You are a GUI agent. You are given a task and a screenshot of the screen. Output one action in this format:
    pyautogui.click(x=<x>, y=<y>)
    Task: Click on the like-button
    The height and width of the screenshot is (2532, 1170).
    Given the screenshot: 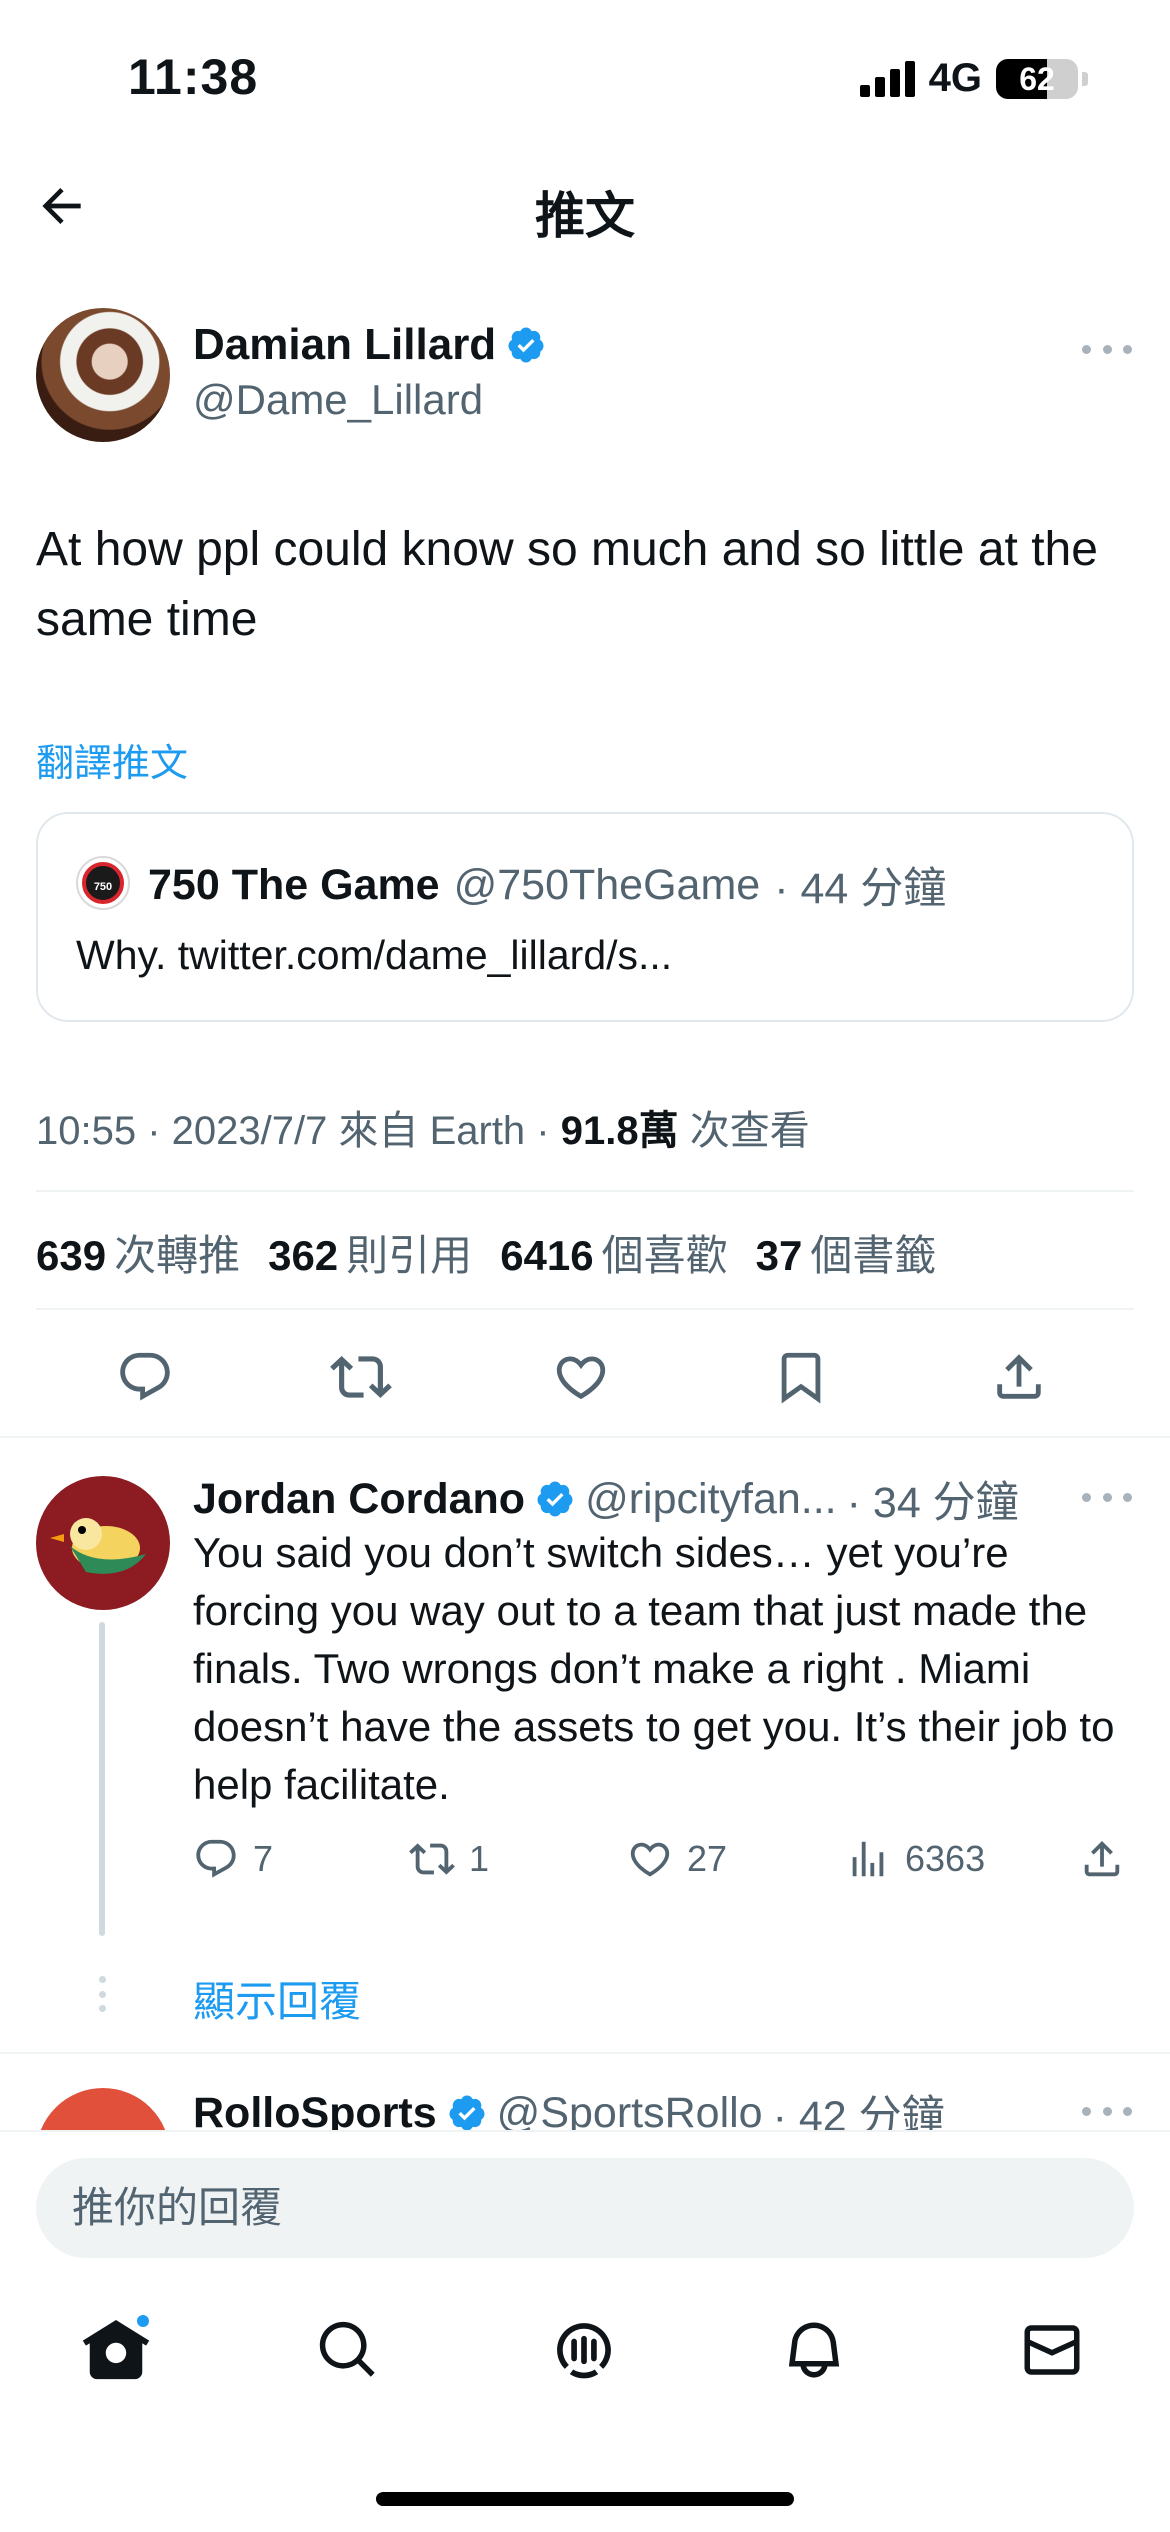 What is the action you would take?
    pyautogui.click(x=581, y=1377)
    